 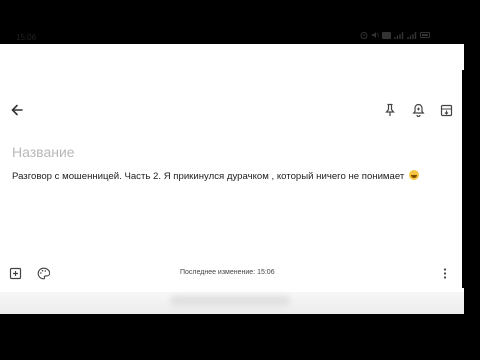 What do you see at coordinates (240, 337) in the screenshot?
I see `letterbox-bottom` at bounding box center [240, 337].